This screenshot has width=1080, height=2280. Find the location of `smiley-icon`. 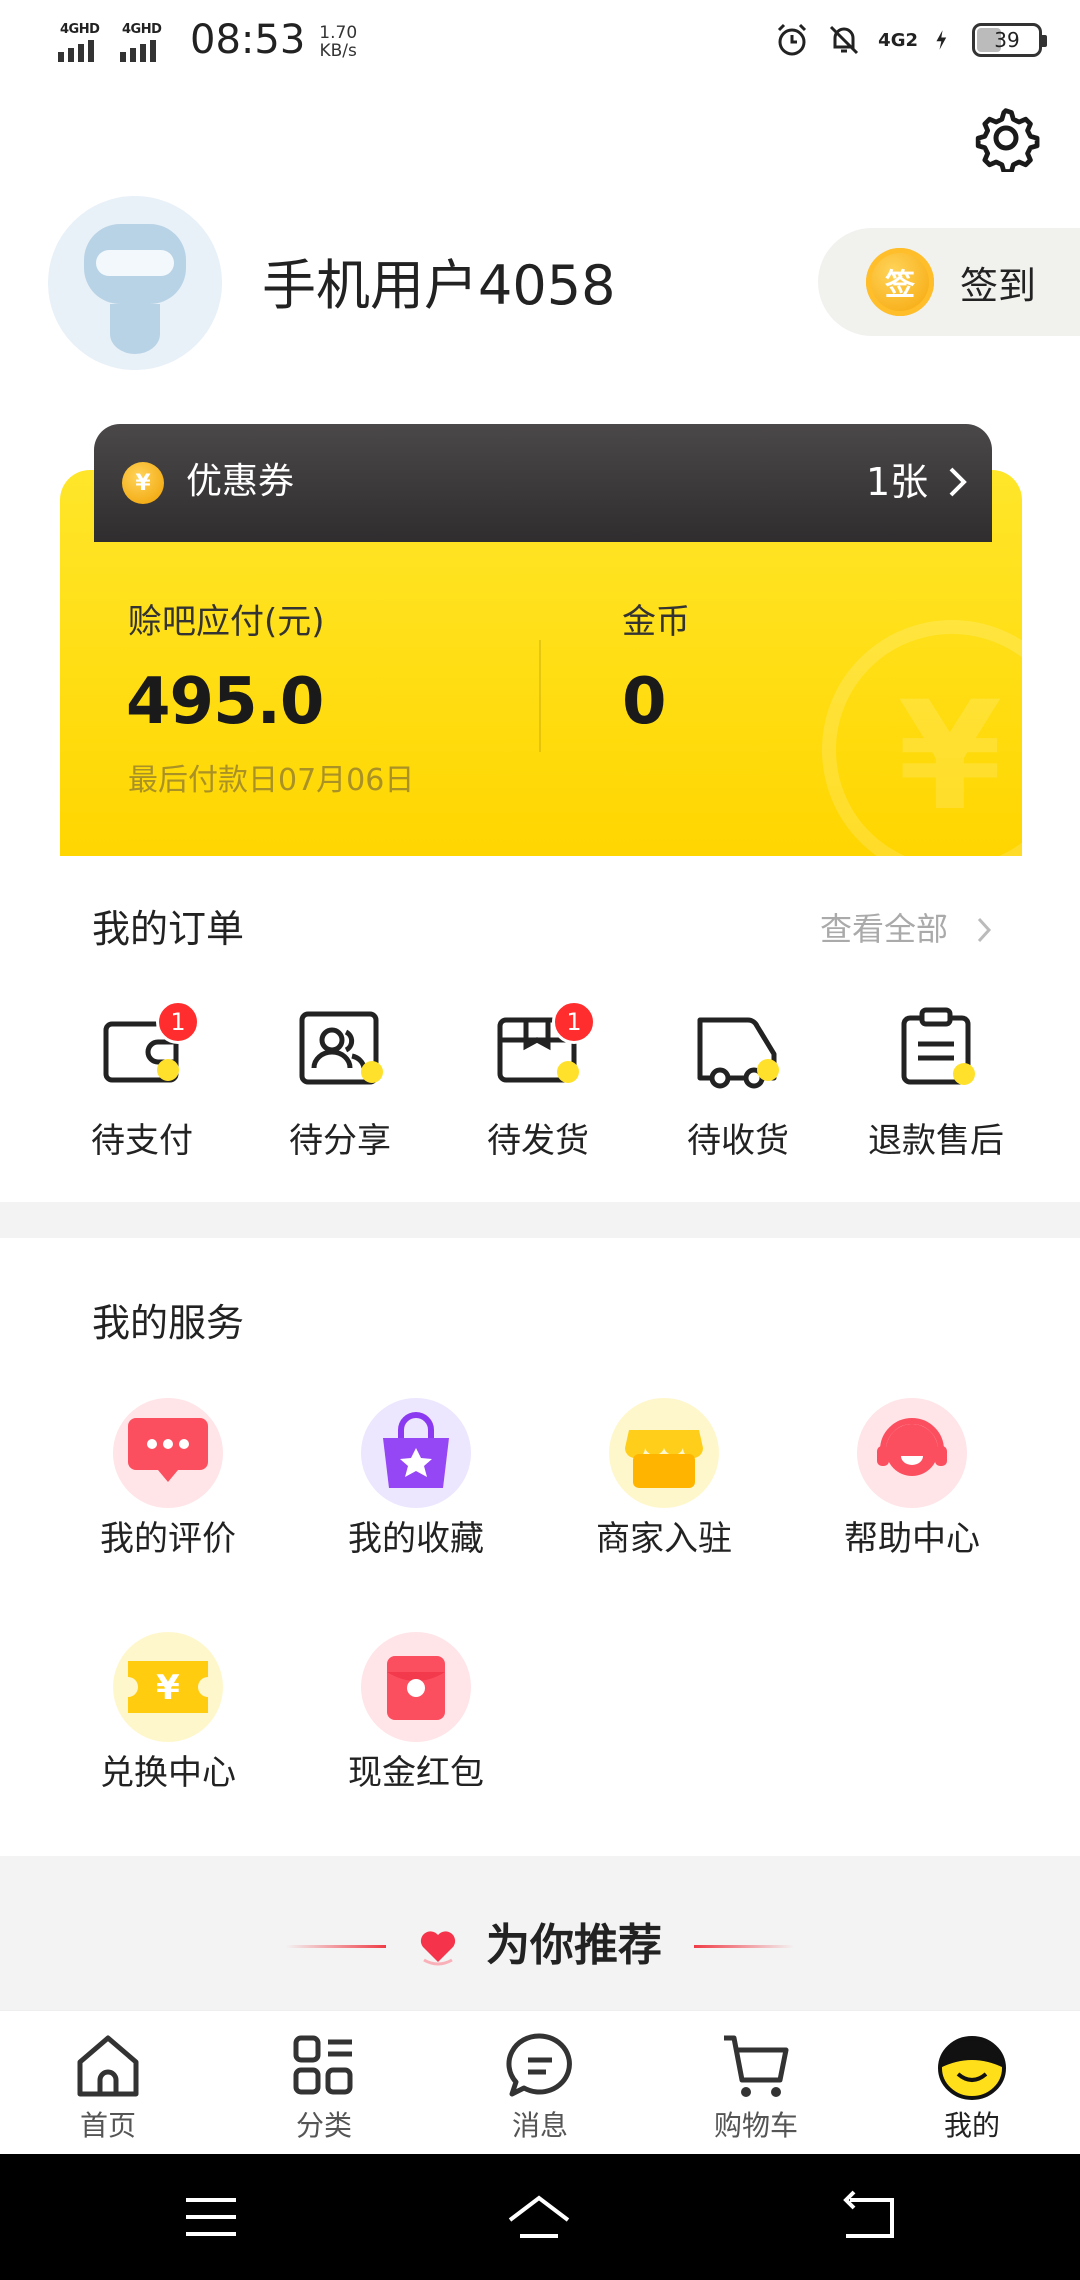

smiley-icon is located at coordinates (972, 2068).